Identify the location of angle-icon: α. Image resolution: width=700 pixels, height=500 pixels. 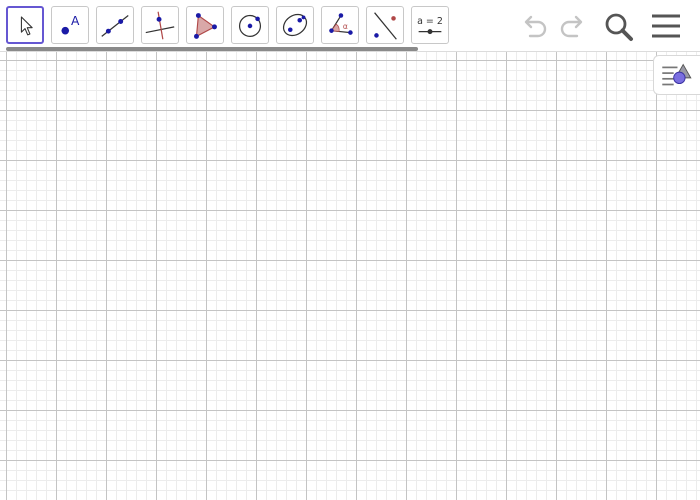
(341, 24).